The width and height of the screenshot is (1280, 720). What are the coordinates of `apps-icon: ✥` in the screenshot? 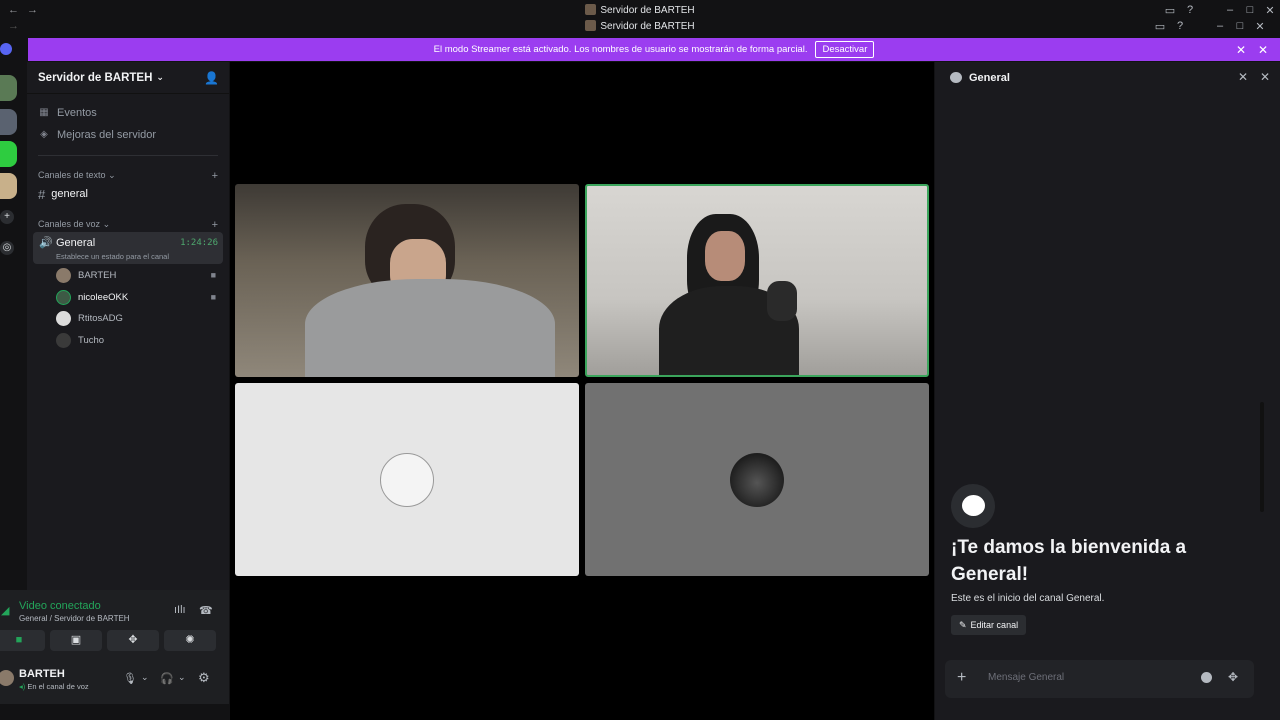 It's located at (1233, 677).